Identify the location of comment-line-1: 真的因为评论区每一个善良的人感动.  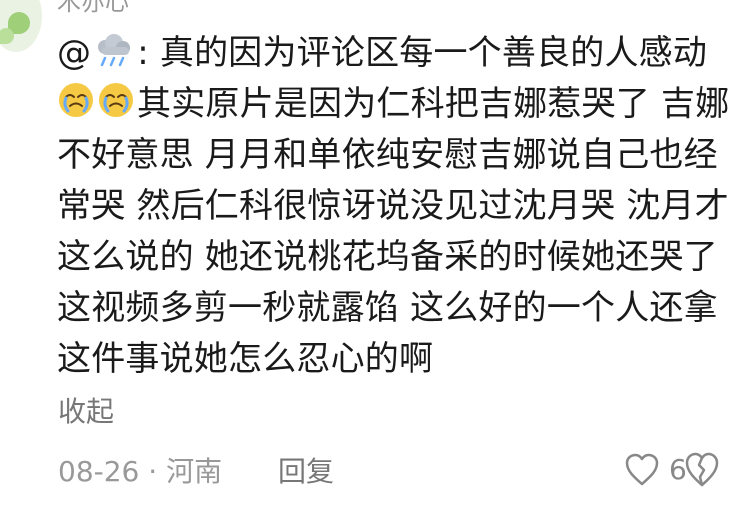
(433, 53).